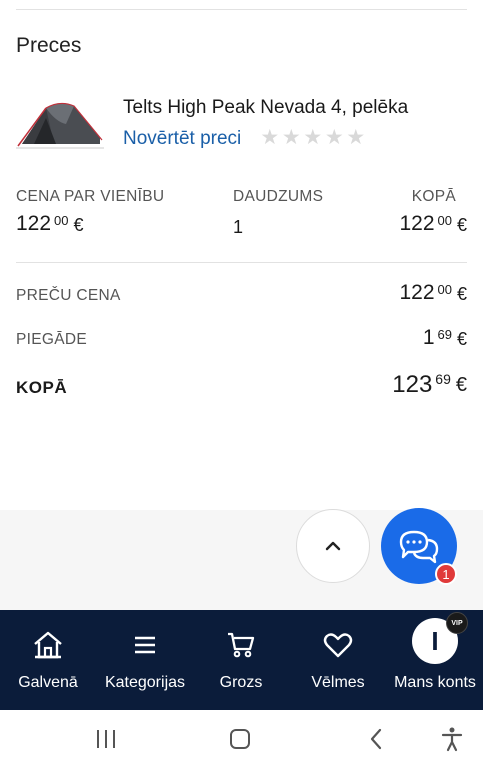 The height and width of the screenshot is (768, 483). I want to click on rate-product-link: Novērtēt preci, so click(182, 139).